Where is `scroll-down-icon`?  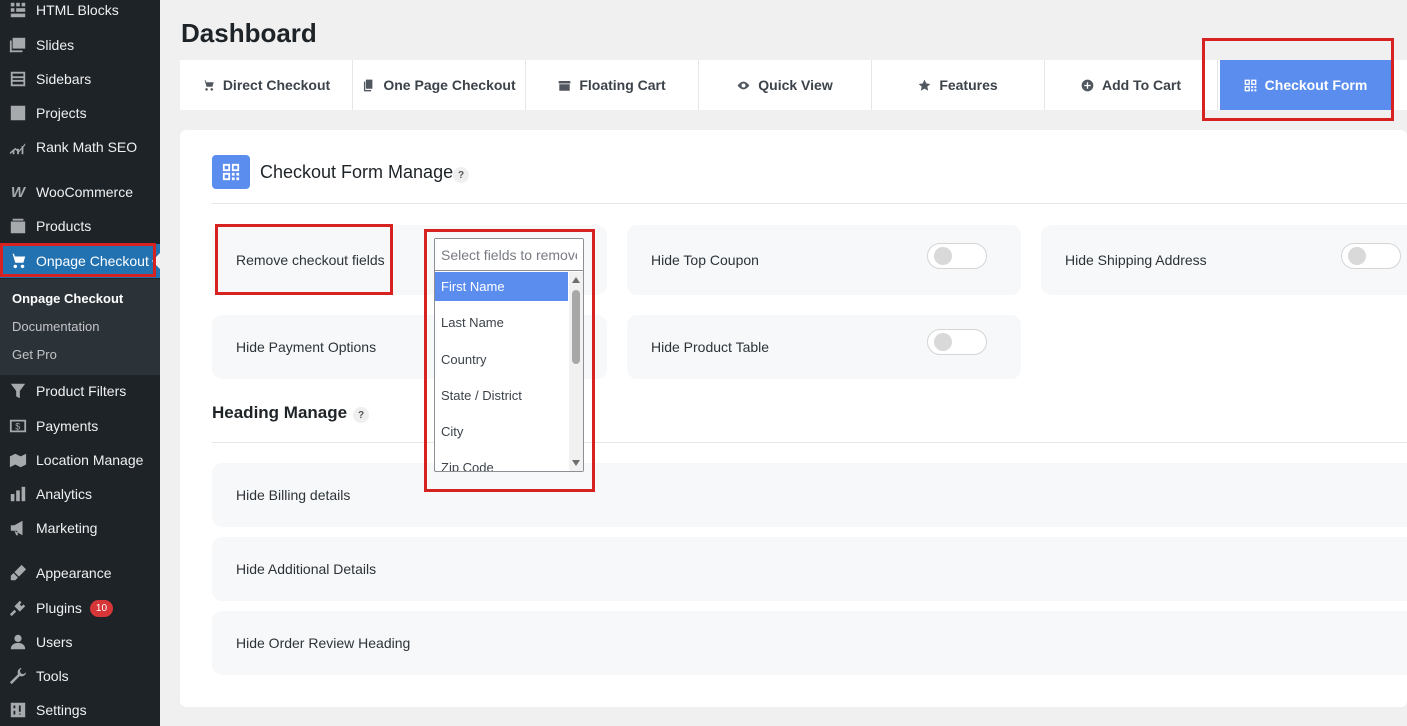 scroll-down-icon is located at coordinates (576, 463).